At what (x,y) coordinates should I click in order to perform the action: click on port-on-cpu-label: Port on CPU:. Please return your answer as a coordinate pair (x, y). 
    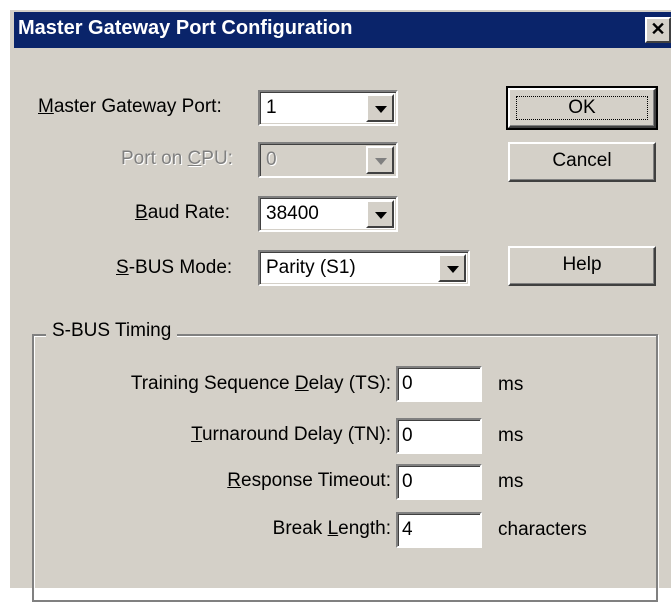
    Looking at the image, I should click on (177, 158).